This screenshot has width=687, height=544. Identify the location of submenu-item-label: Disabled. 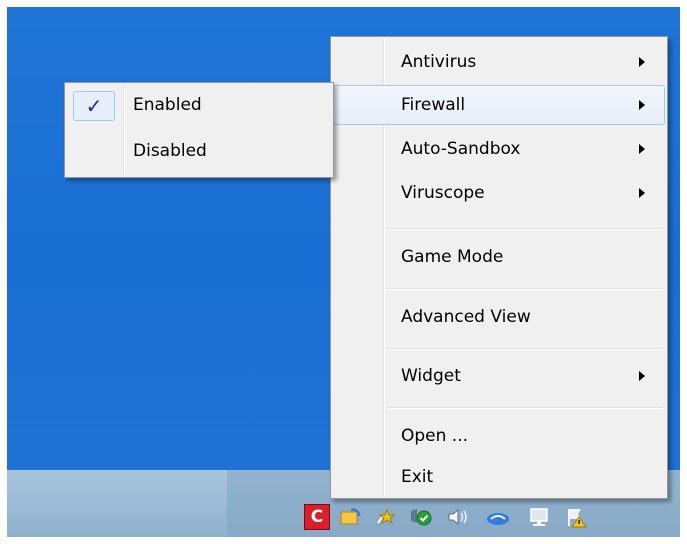
(170, 151).